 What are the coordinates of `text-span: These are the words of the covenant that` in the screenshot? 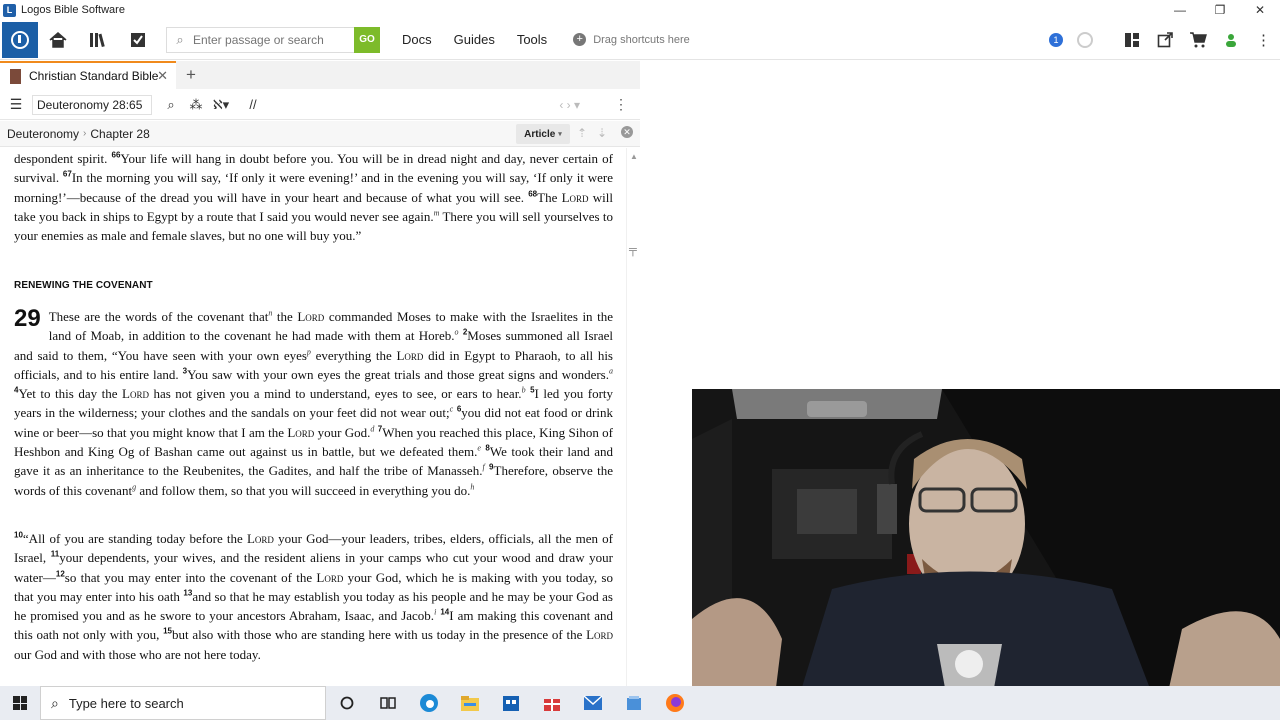 It's located at (158, 316).